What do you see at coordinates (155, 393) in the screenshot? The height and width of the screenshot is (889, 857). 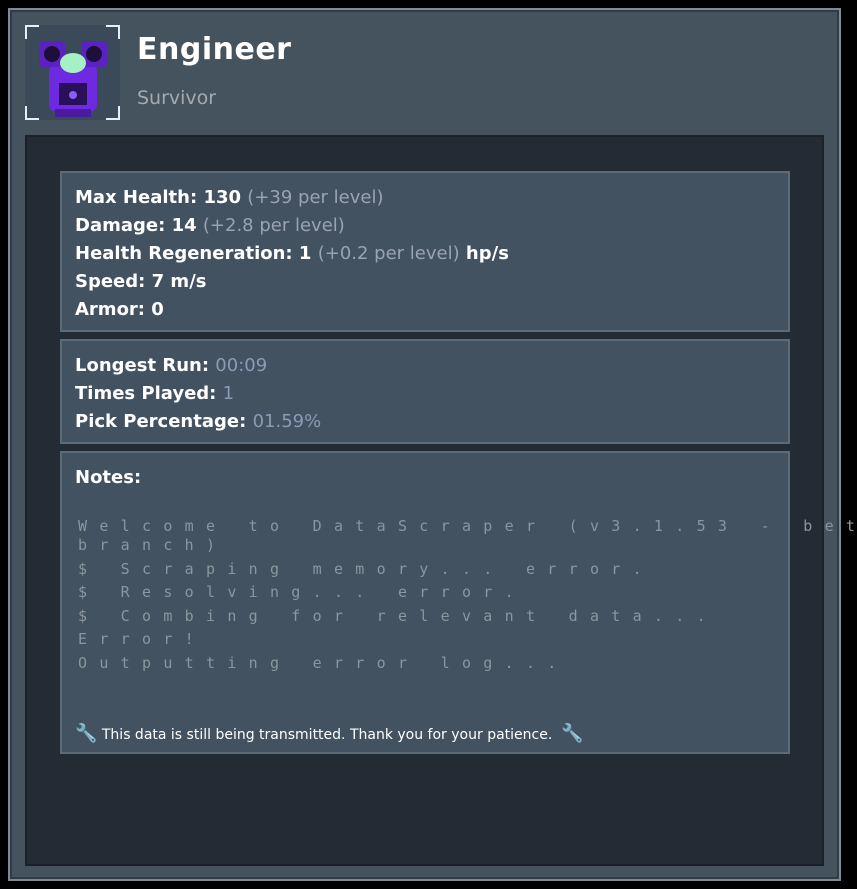 I see `record-times-played: Times Played: 1` at bounding box center [155, 393].